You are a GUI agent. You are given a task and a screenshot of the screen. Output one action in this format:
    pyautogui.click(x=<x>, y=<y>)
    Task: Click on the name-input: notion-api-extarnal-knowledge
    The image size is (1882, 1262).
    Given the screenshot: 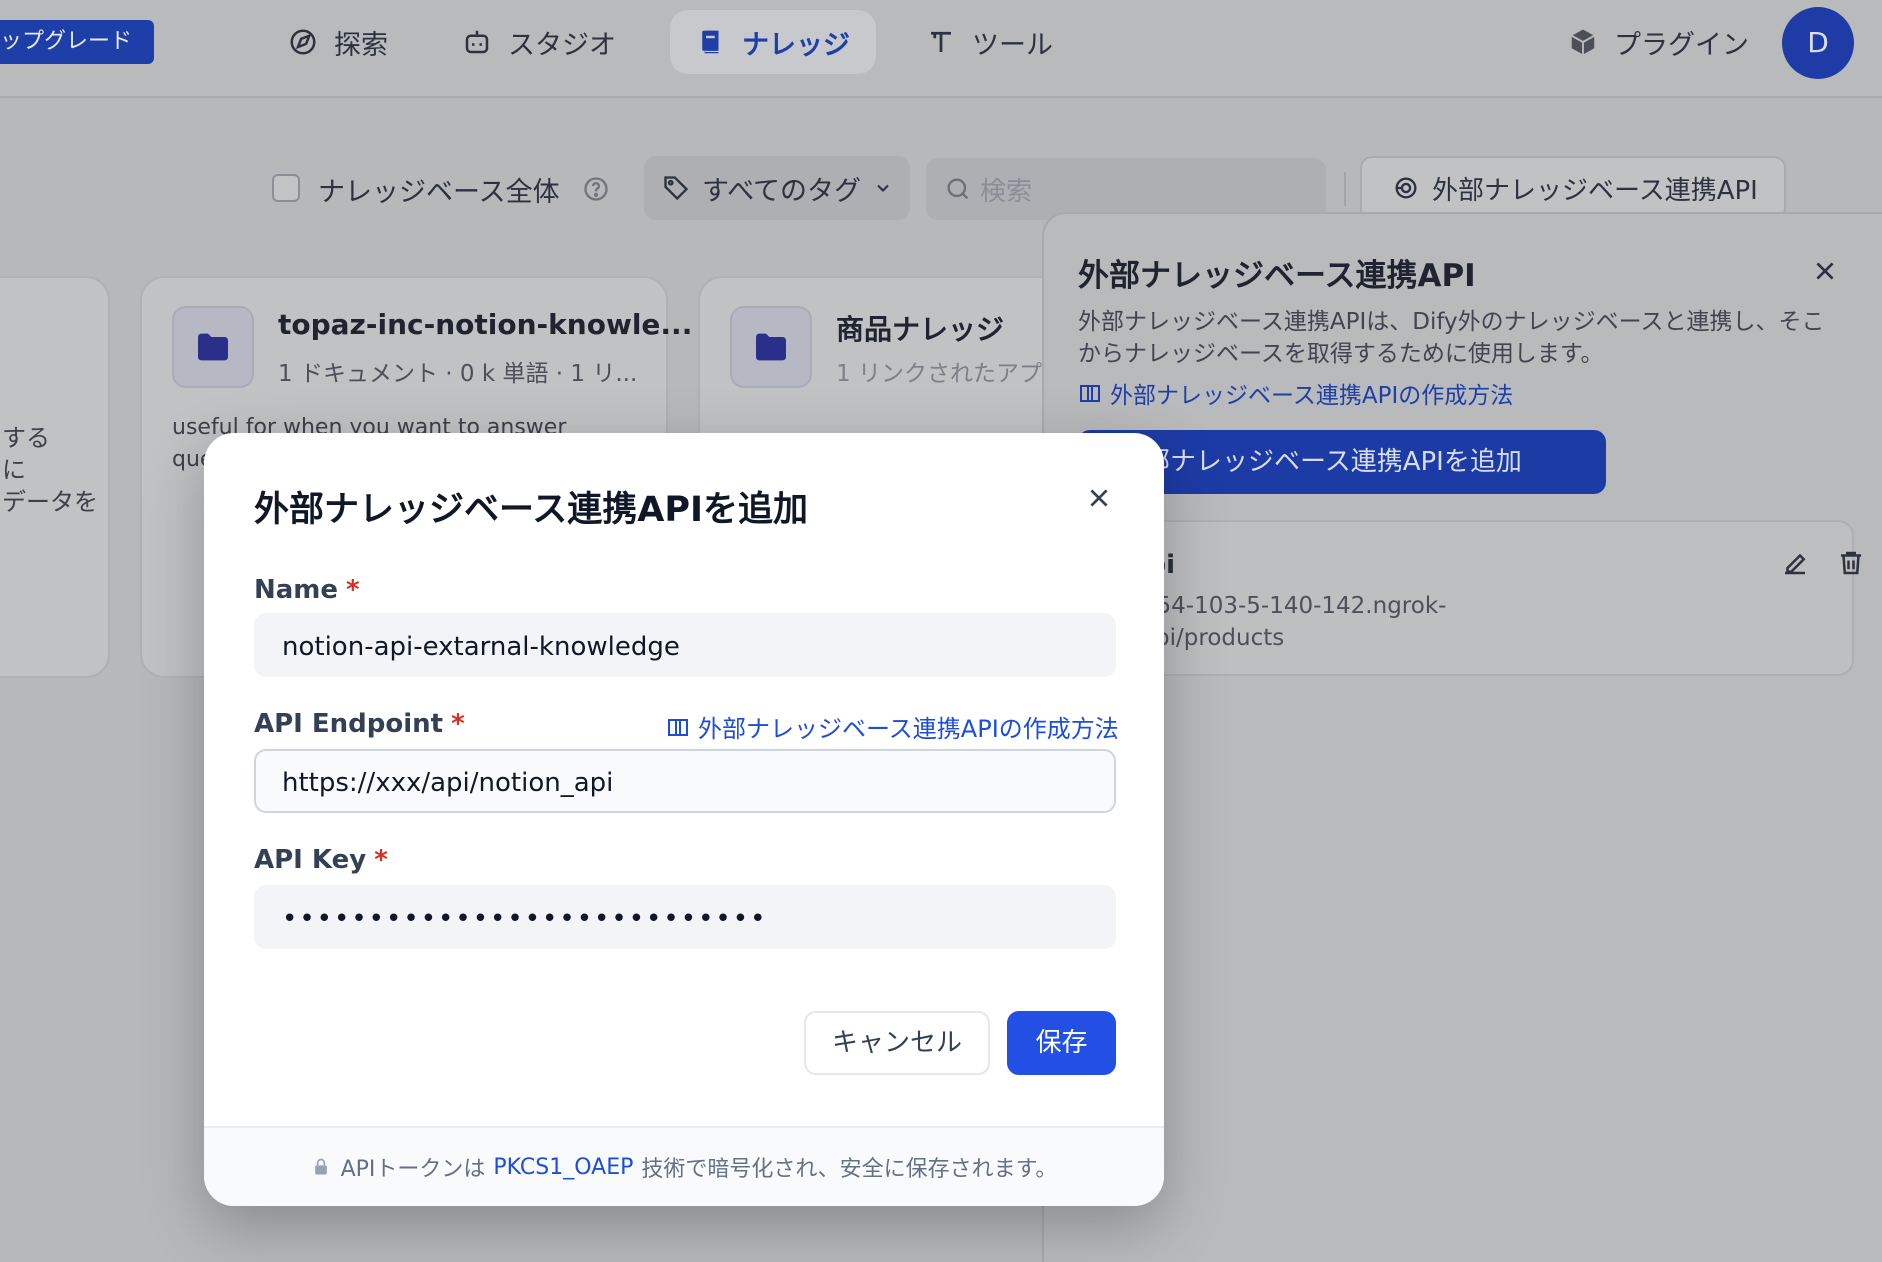 What is the action you would take?
    pyautogui.click(x=685, y=645)
    